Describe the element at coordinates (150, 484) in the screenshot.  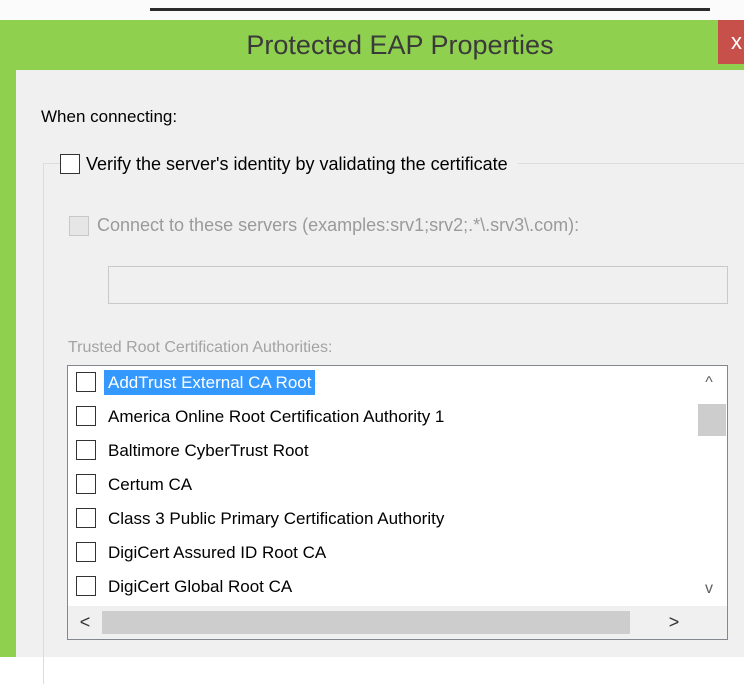
I see `ca-label: Certum CA` at that location.